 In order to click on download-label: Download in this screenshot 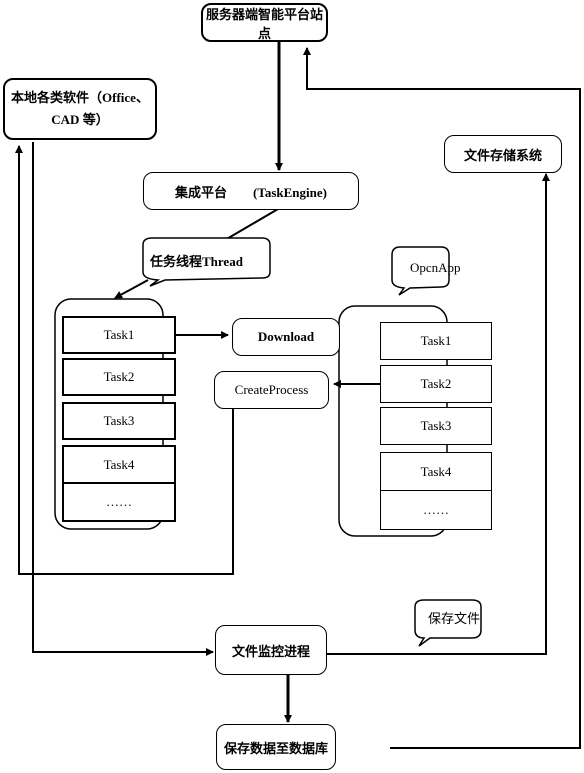, I will do `click(286, 336)`.